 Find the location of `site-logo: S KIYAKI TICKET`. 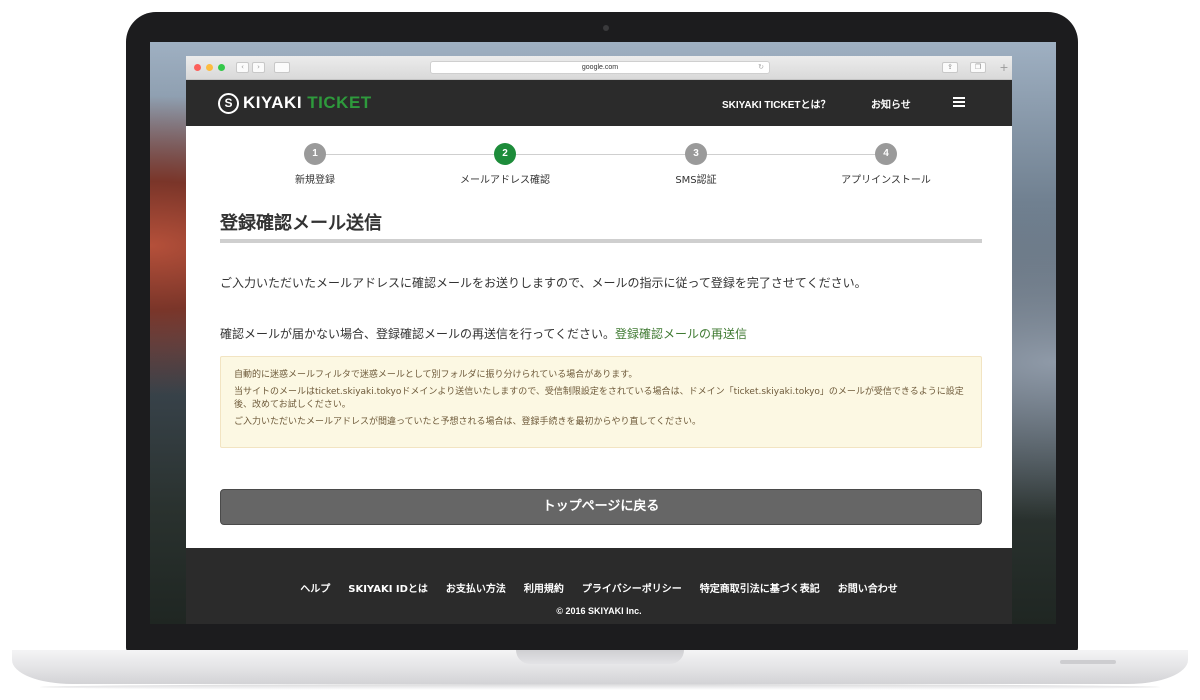

site-logo: S KIYAKI TICKET is located at coordinates (295, 103).